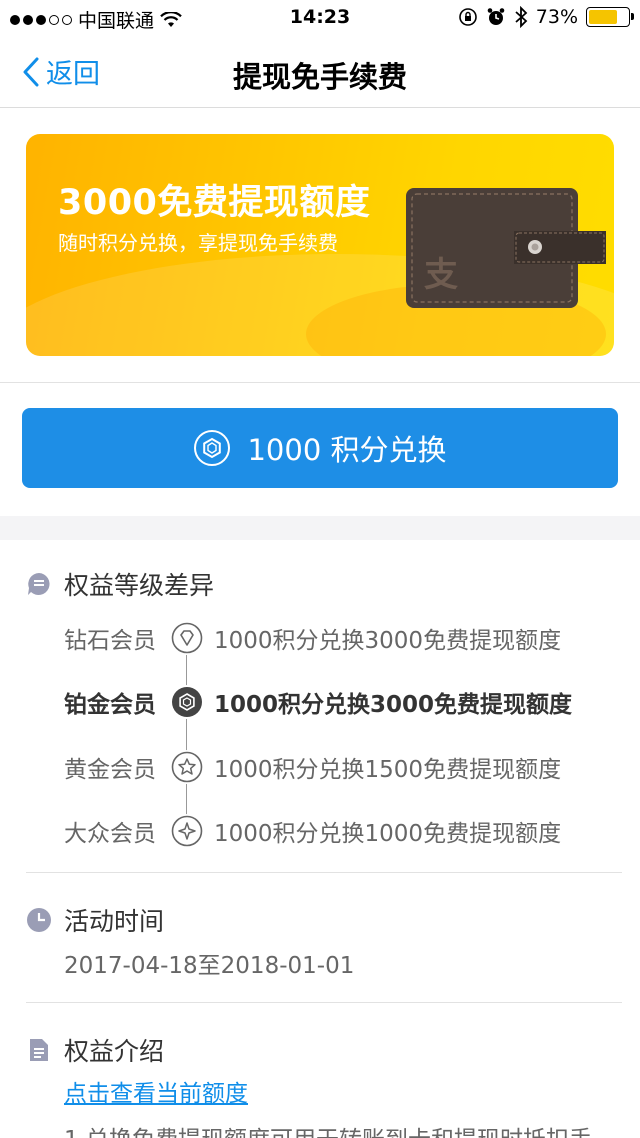 This screenshot has width=640, height=1138. I want to click on document-icon, so click(39, 1050).